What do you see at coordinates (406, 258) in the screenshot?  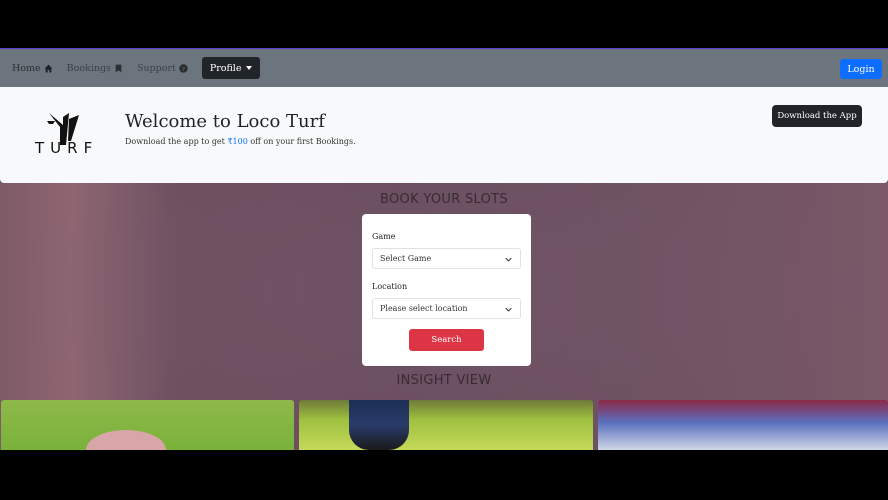 I see `game-select-value: Select Game` at bounding box center [406, 258].